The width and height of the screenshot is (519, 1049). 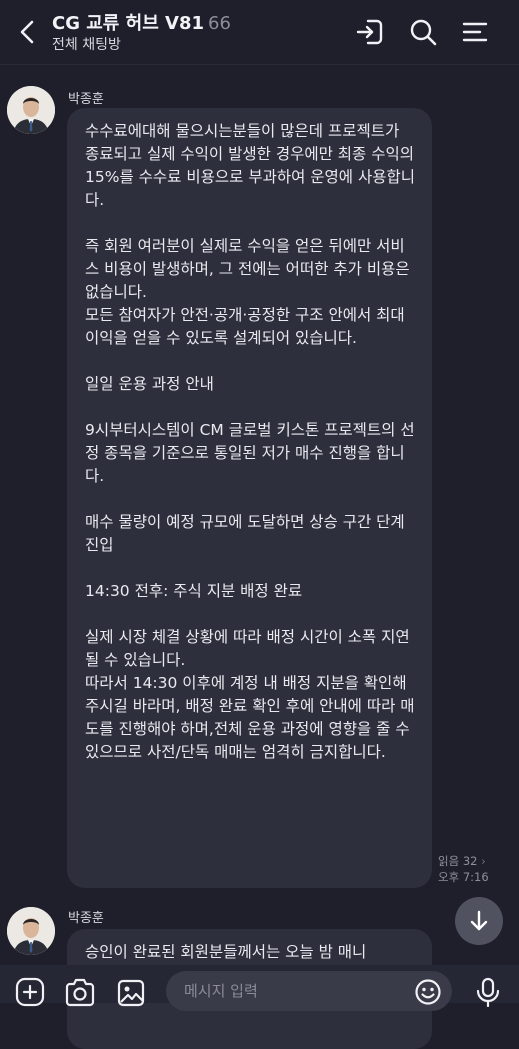 What do you see at coordinates (488, 992) in the screenshot?
I see `voice-button` at bounding box center [488, 992].